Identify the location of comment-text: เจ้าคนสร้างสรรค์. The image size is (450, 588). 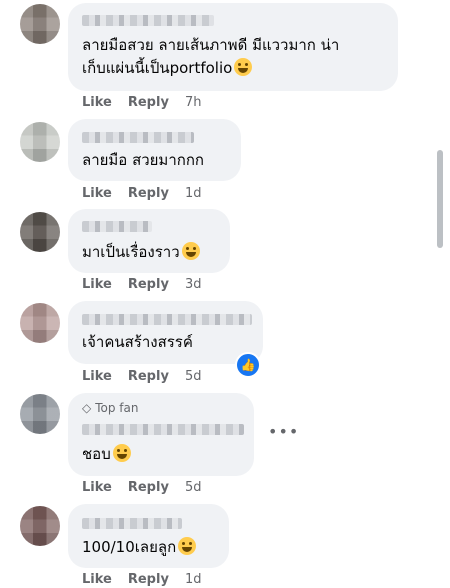
(137, 342).